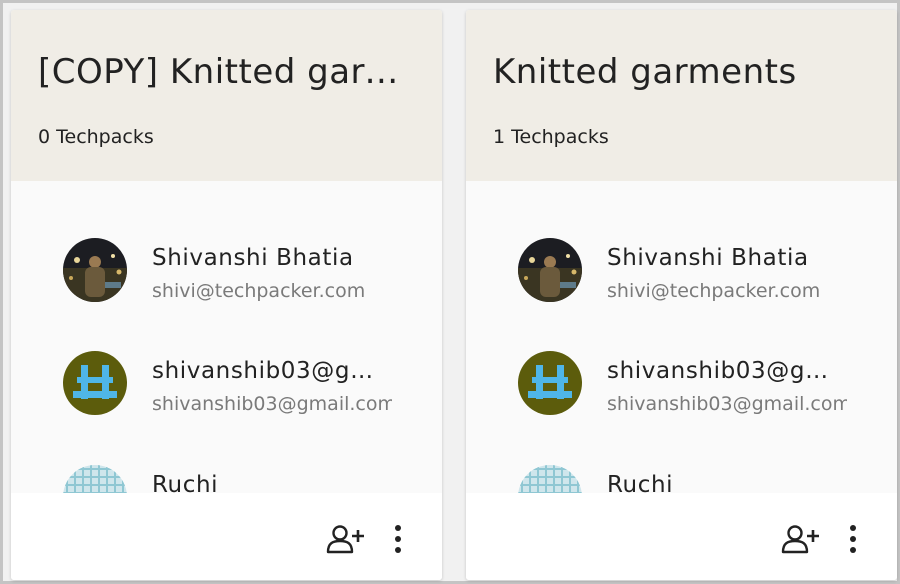  Describe the element at coordinates (226, 95) in the screenshot. I see `card-header: [COPY] Knitted garments 0 Techpacks` at that location.